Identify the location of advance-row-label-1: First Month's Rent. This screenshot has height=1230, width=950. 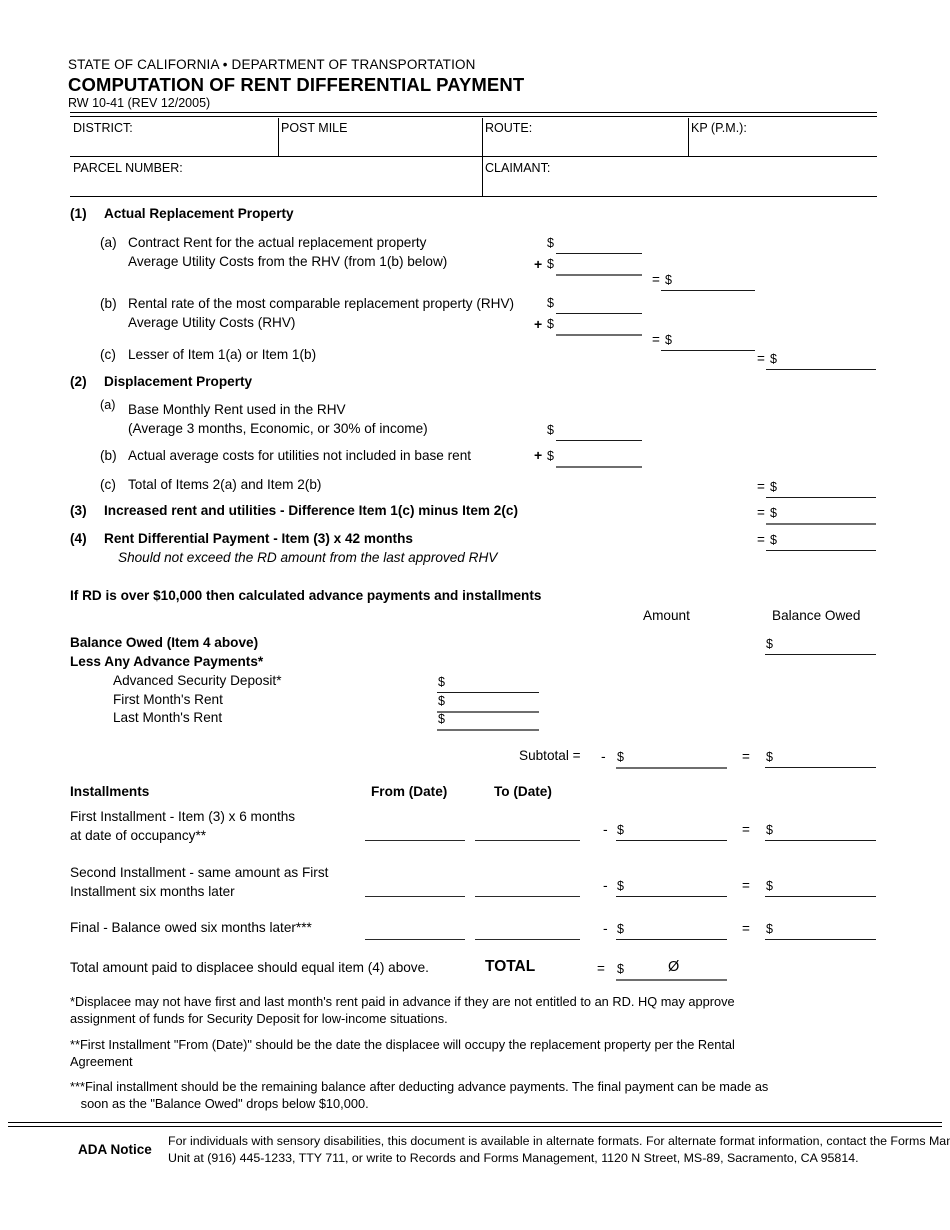
(168, 699).